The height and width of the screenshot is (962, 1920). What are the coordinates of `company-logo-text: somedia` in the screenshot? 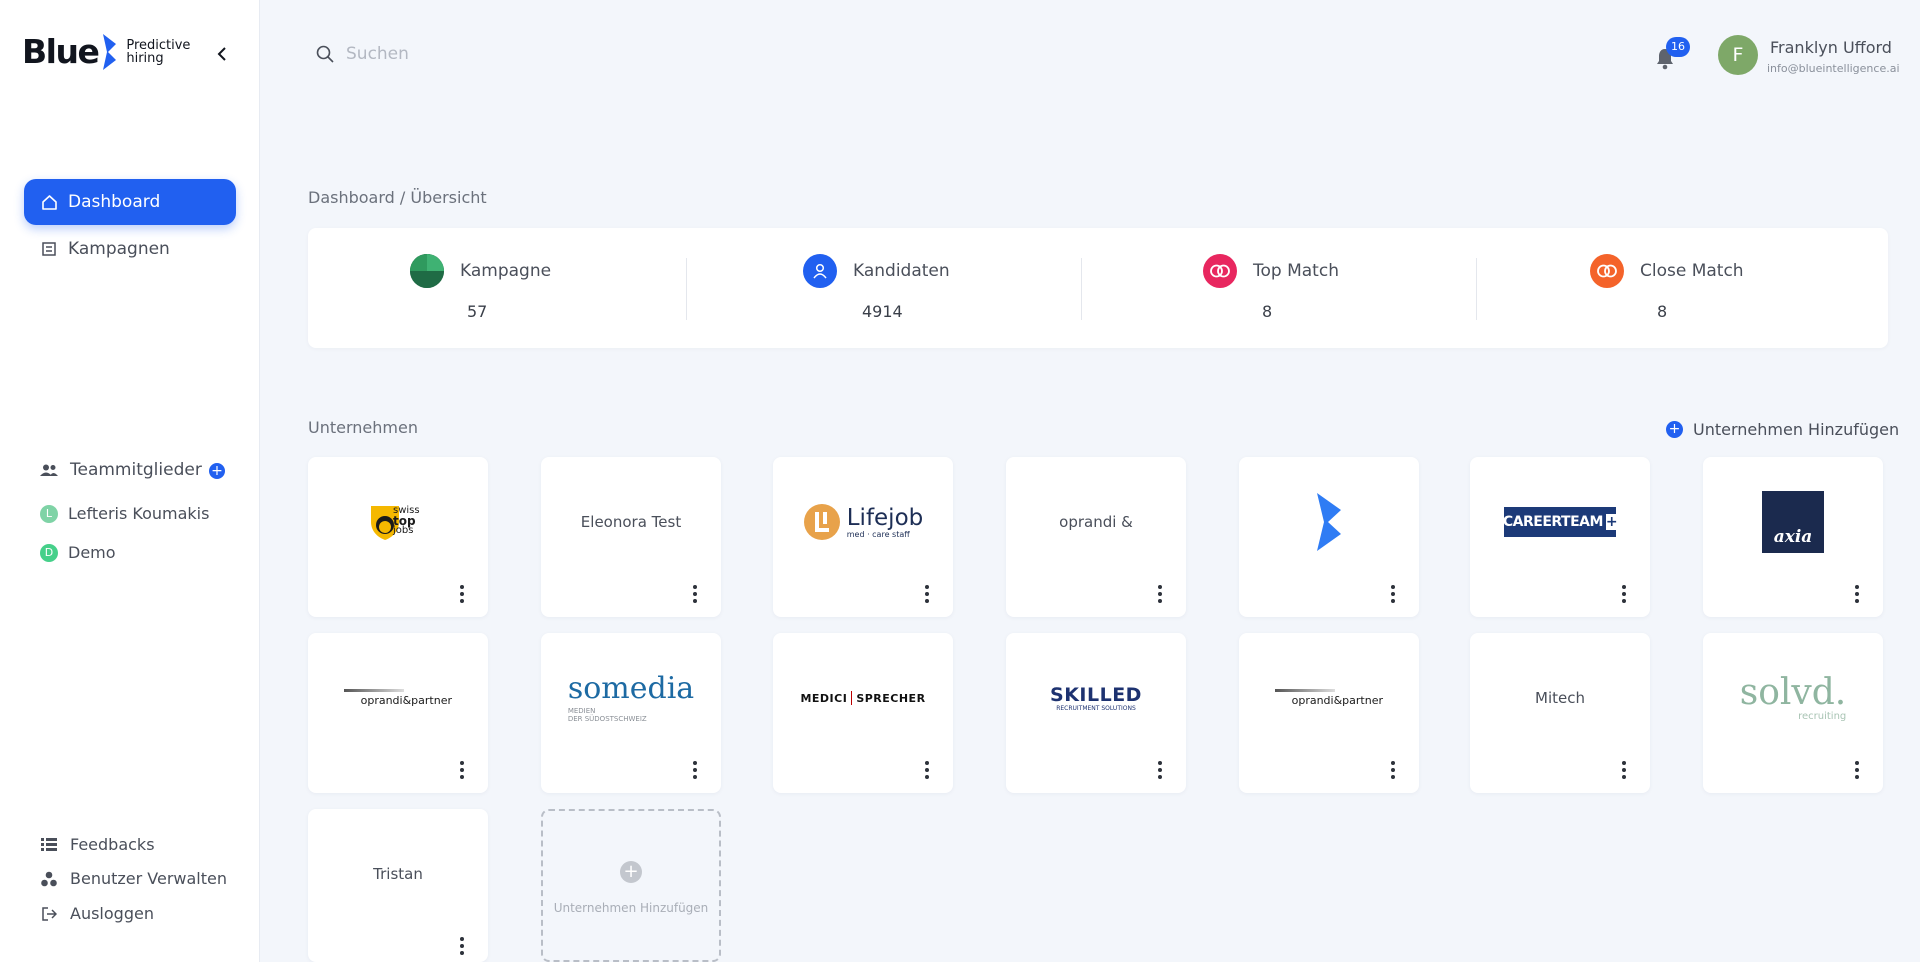 It's located at (631, 688).